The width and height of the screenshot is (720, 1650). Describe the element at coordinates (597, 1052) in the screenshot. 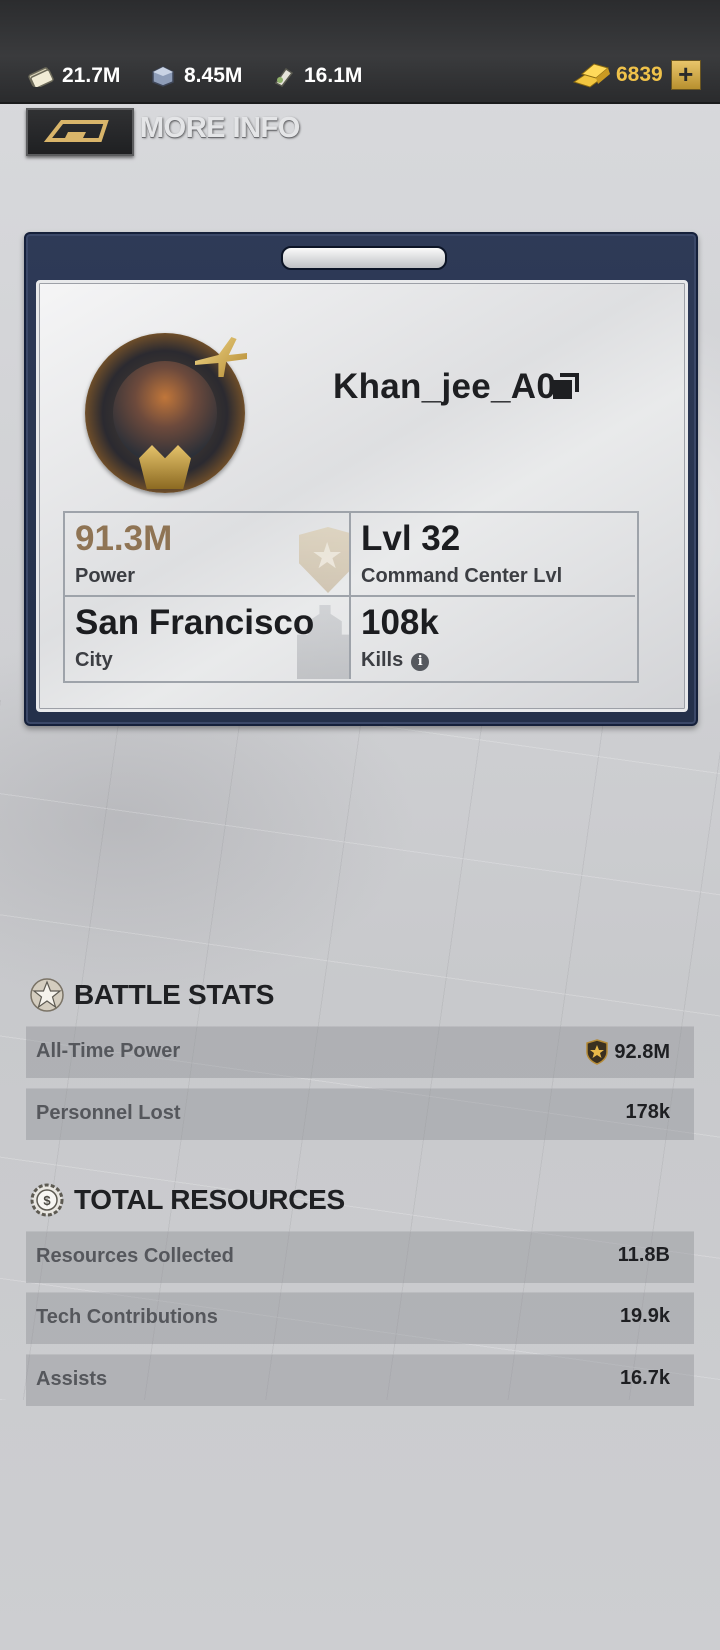

I see `power-shield-icon` at that location.